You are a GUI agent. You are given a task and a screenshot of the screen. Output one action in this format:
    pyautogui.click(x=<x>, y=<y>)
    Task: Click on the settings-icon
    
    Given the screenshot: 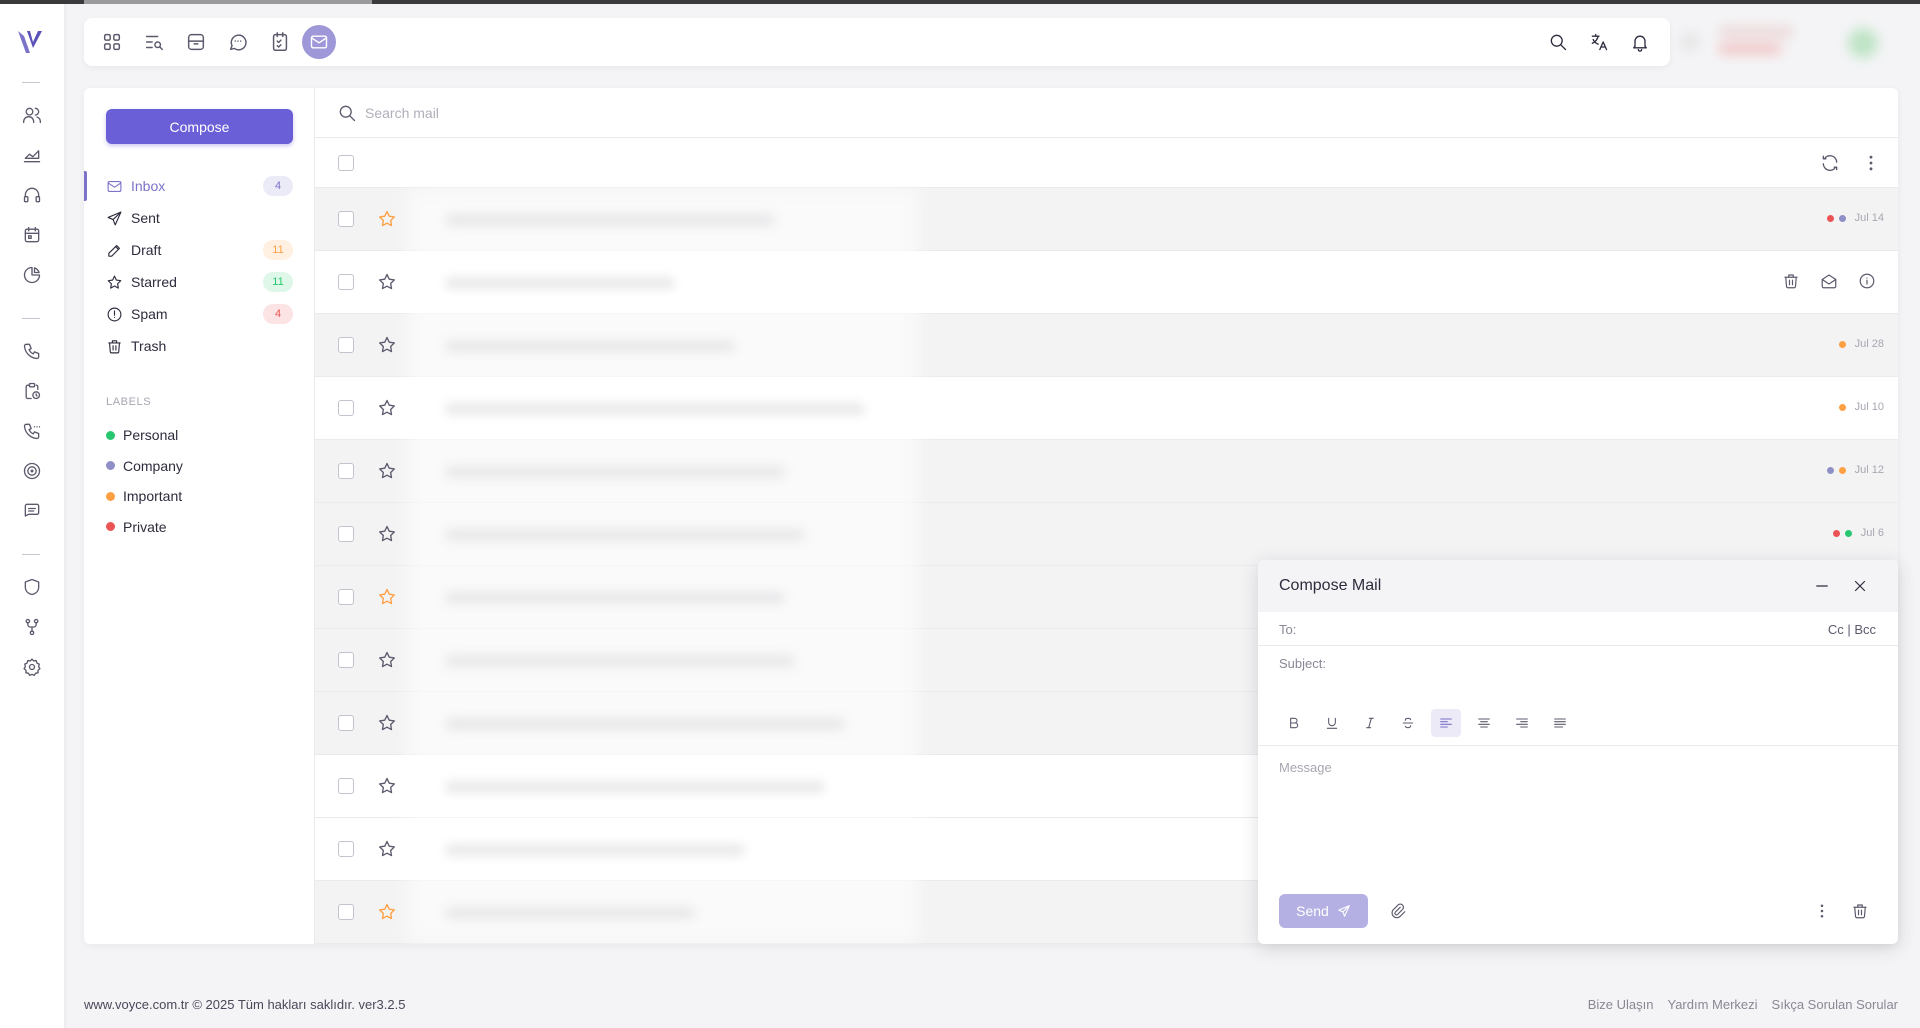 What is the action you would take?
    pyautogui.click(x=32, y=667)
    